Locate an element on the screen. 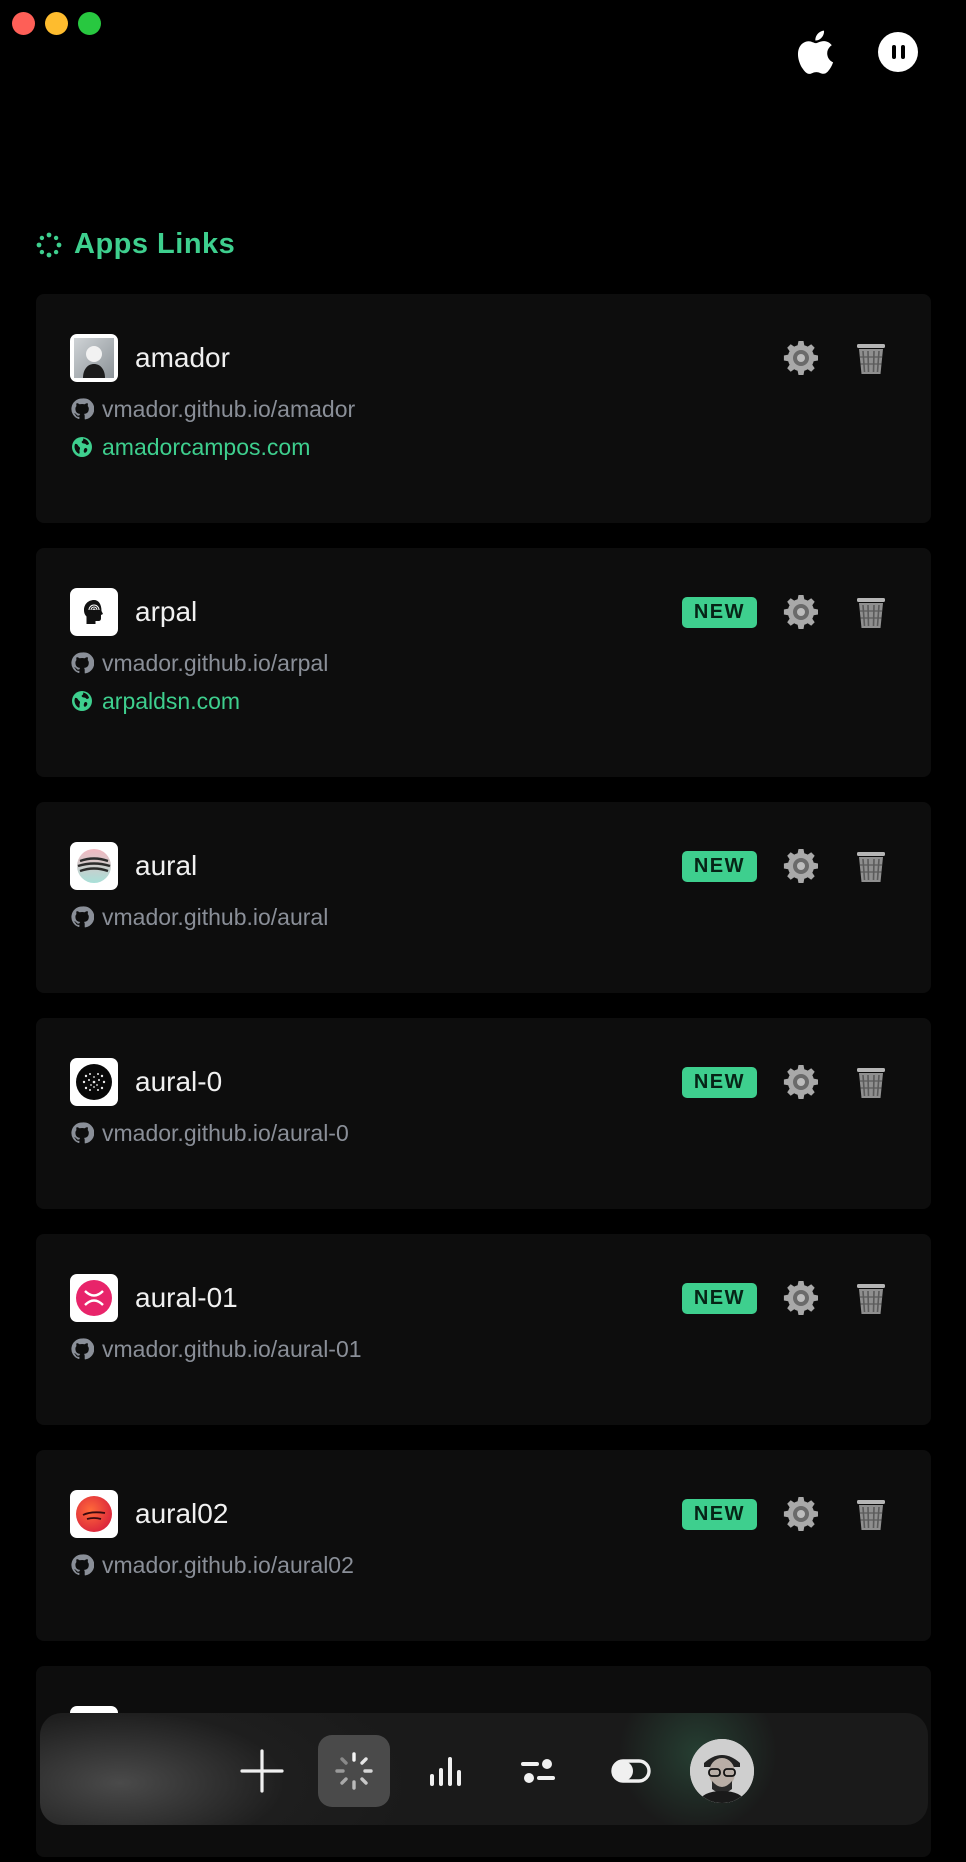 This screenshot has height=1862, width=966. github-url: vmador.github.io/aural-0 is located at coordinates (225, 1132).